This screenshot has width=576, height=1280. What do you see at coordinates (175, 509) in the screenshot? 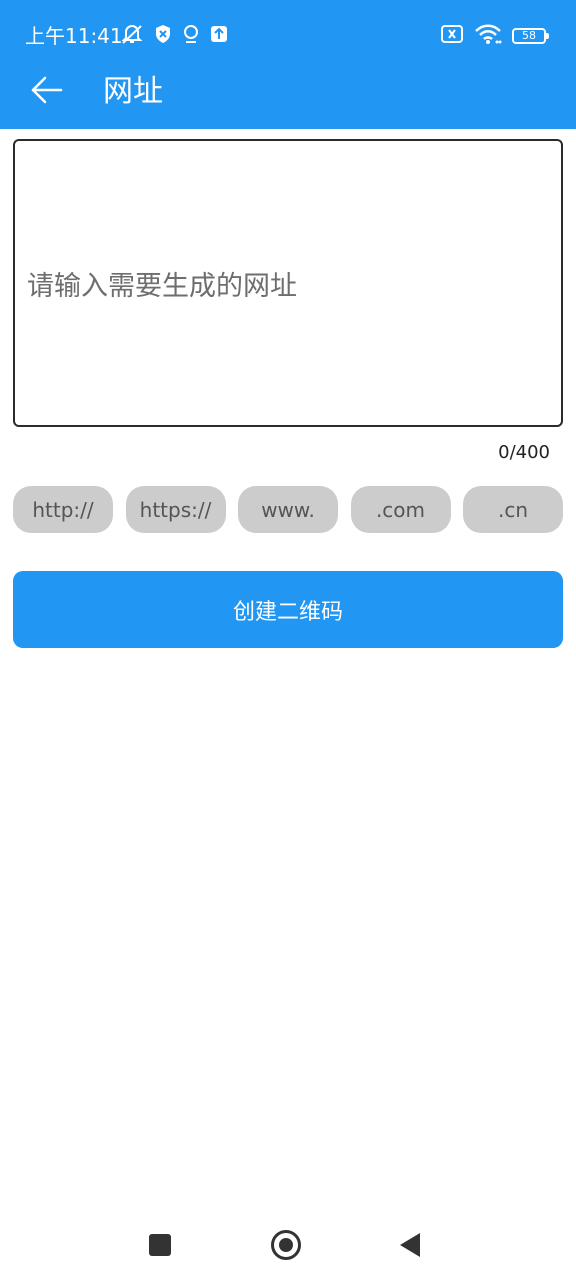
I see `chip-https: https://` at bounding box center [175, 509].